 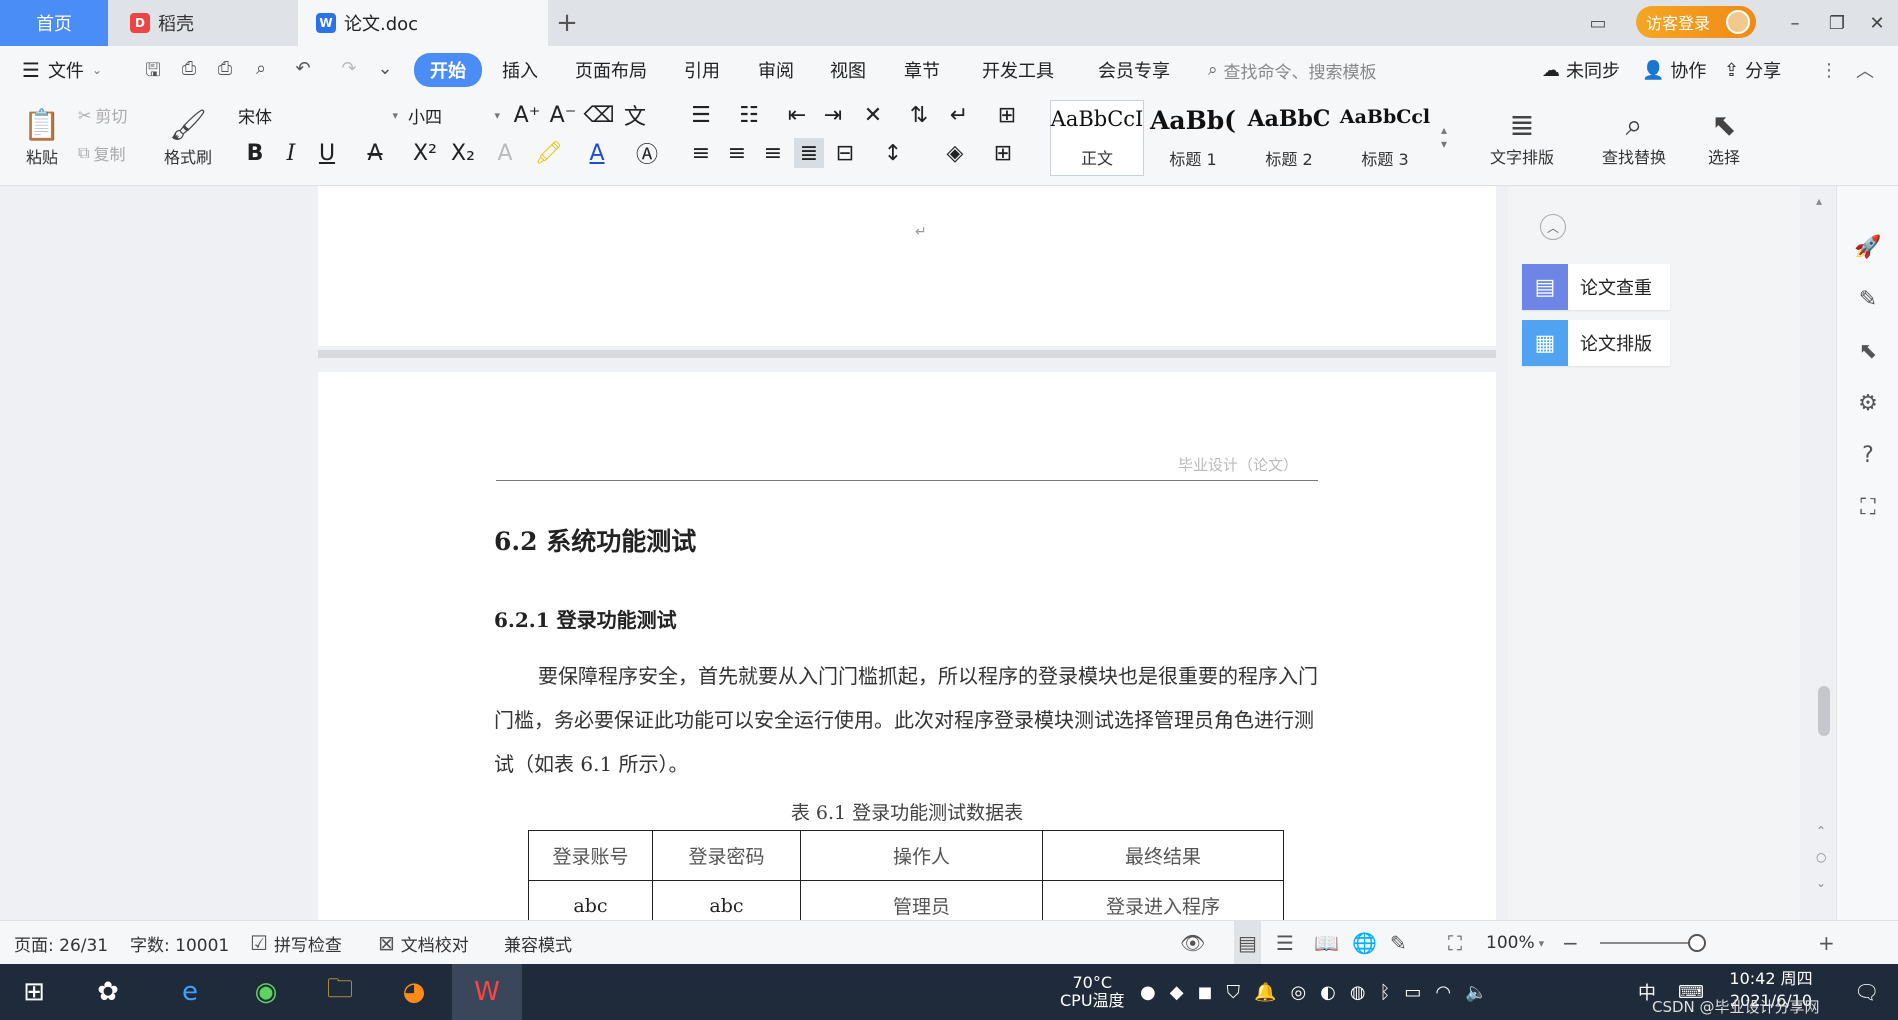 What do you see at coordinates (1868, 455) in the screenshot?
I see `help-icon: ?` at bounding box center [1868, 455].